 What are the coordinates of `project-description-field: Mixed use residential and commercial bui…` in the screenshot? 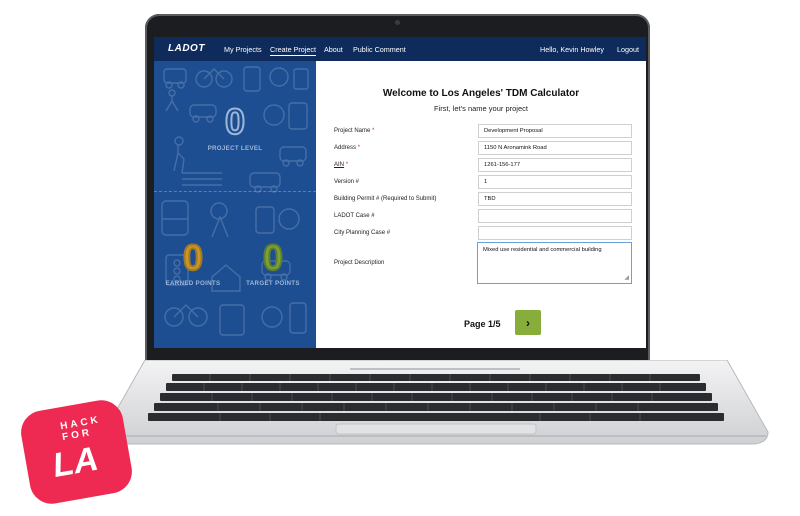 It's located at (554, 263).